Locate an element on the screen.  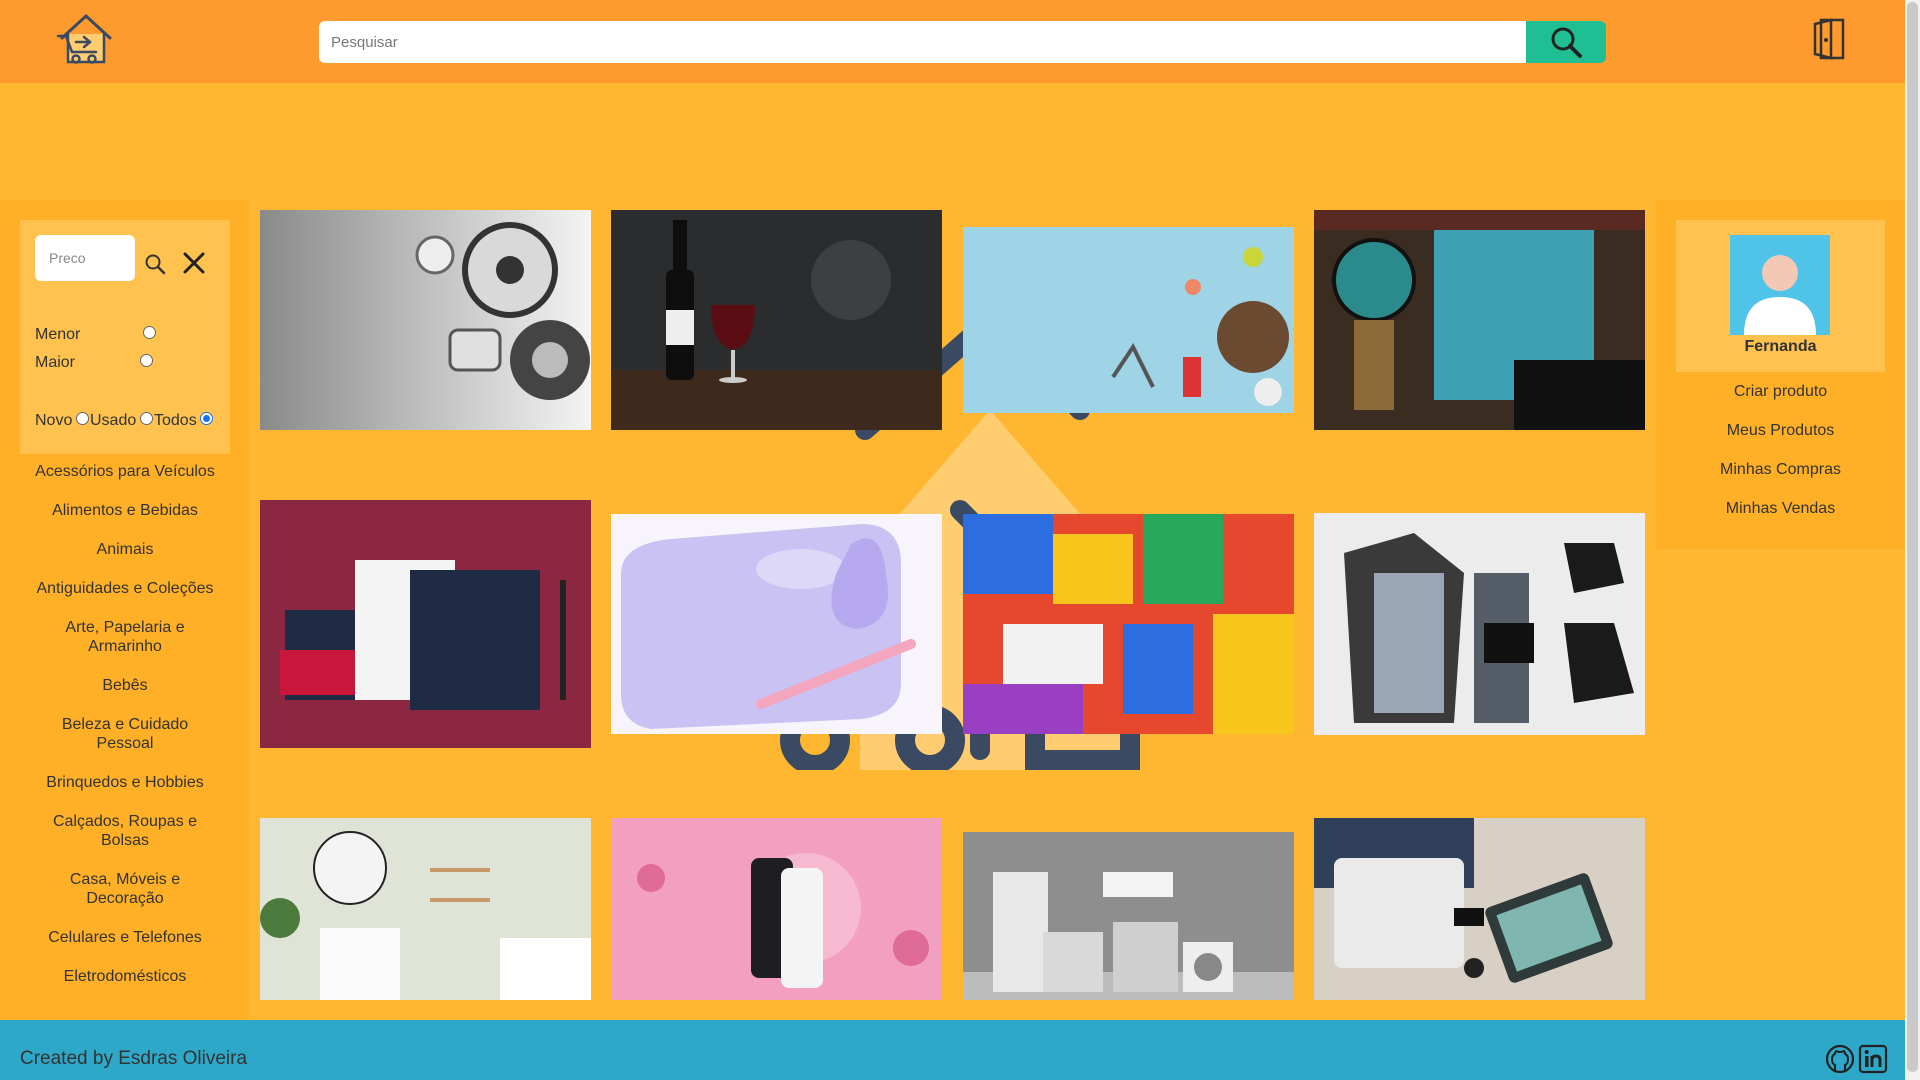
category-item: Casa, Móveis e Decoração is located at coordinates (125, 889).